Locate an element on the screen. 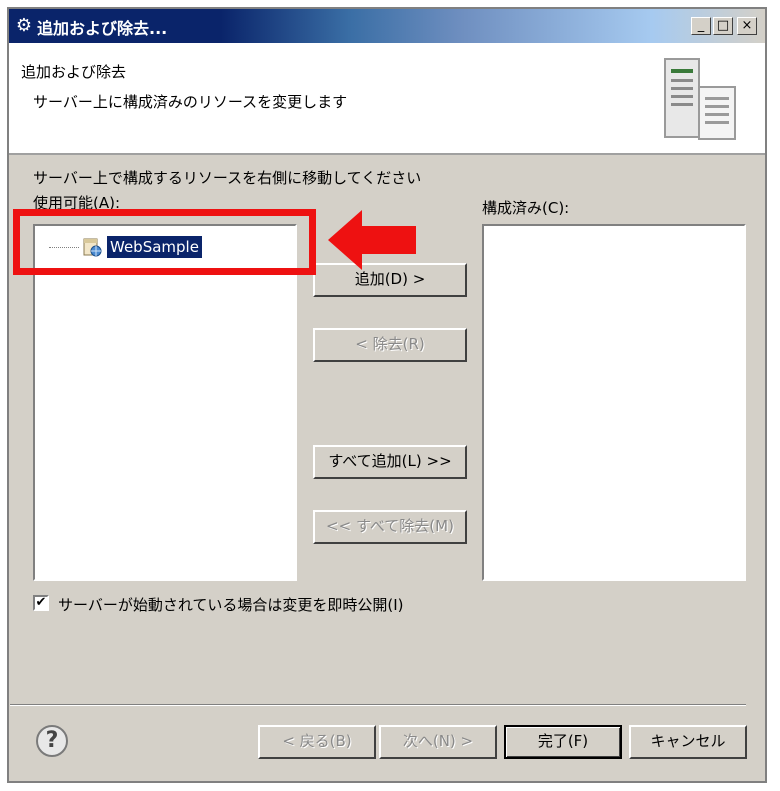 The width and height of the screenshot is (780, 791). next-button: 次へ(N) > is located at coordinates (438, 742).